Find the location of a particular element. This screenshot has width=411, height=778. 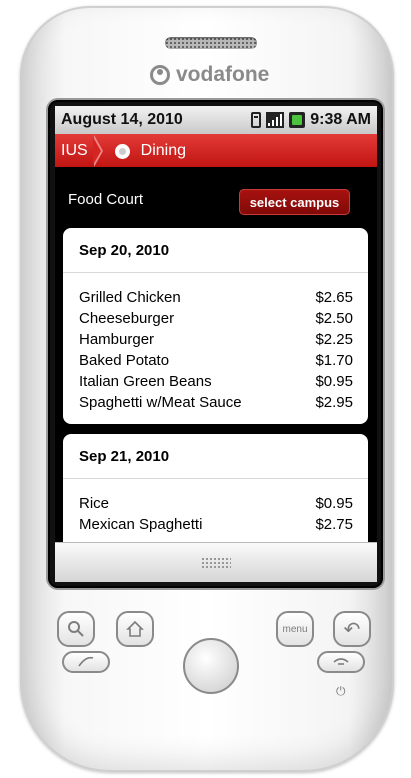

menu-item: Rice $0.95 is located at coordinates (216, 503).